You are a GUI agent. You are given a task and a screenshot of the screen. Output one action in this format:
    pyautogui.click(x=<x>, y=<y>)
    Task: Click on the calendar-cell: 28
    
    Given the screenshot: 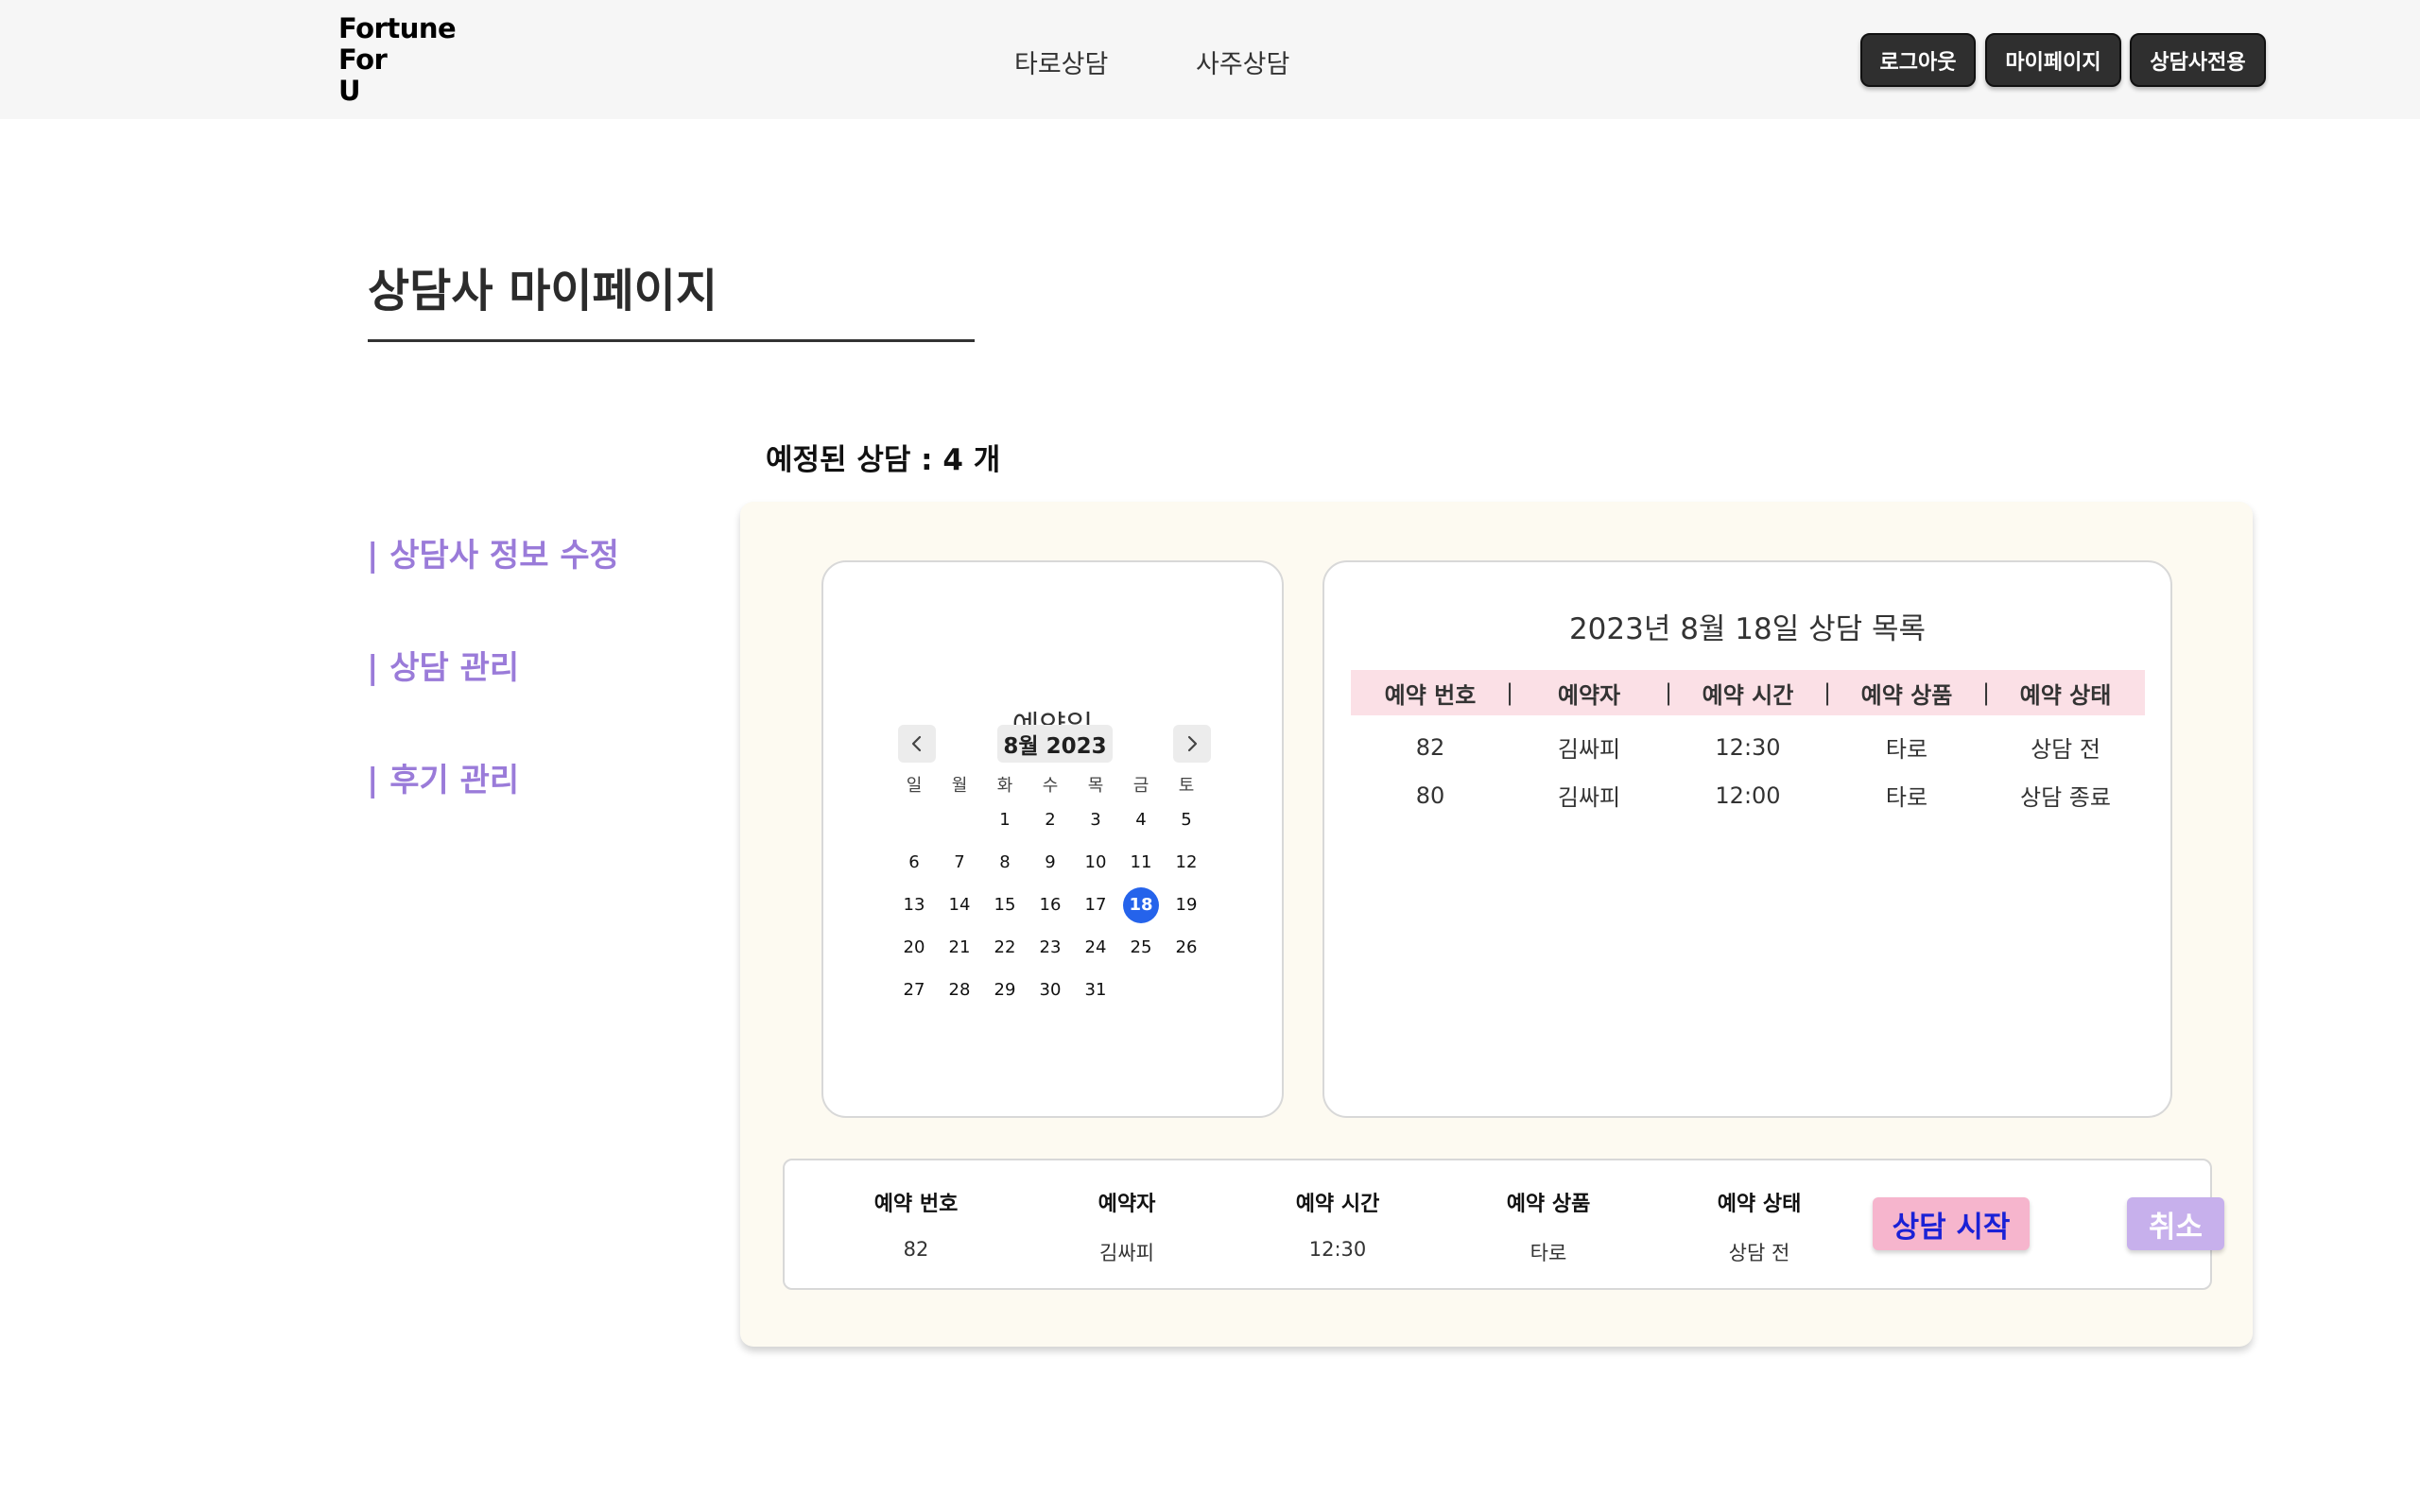 What is the action you would take?
    pyautogui.click(x=959, y=990)
    